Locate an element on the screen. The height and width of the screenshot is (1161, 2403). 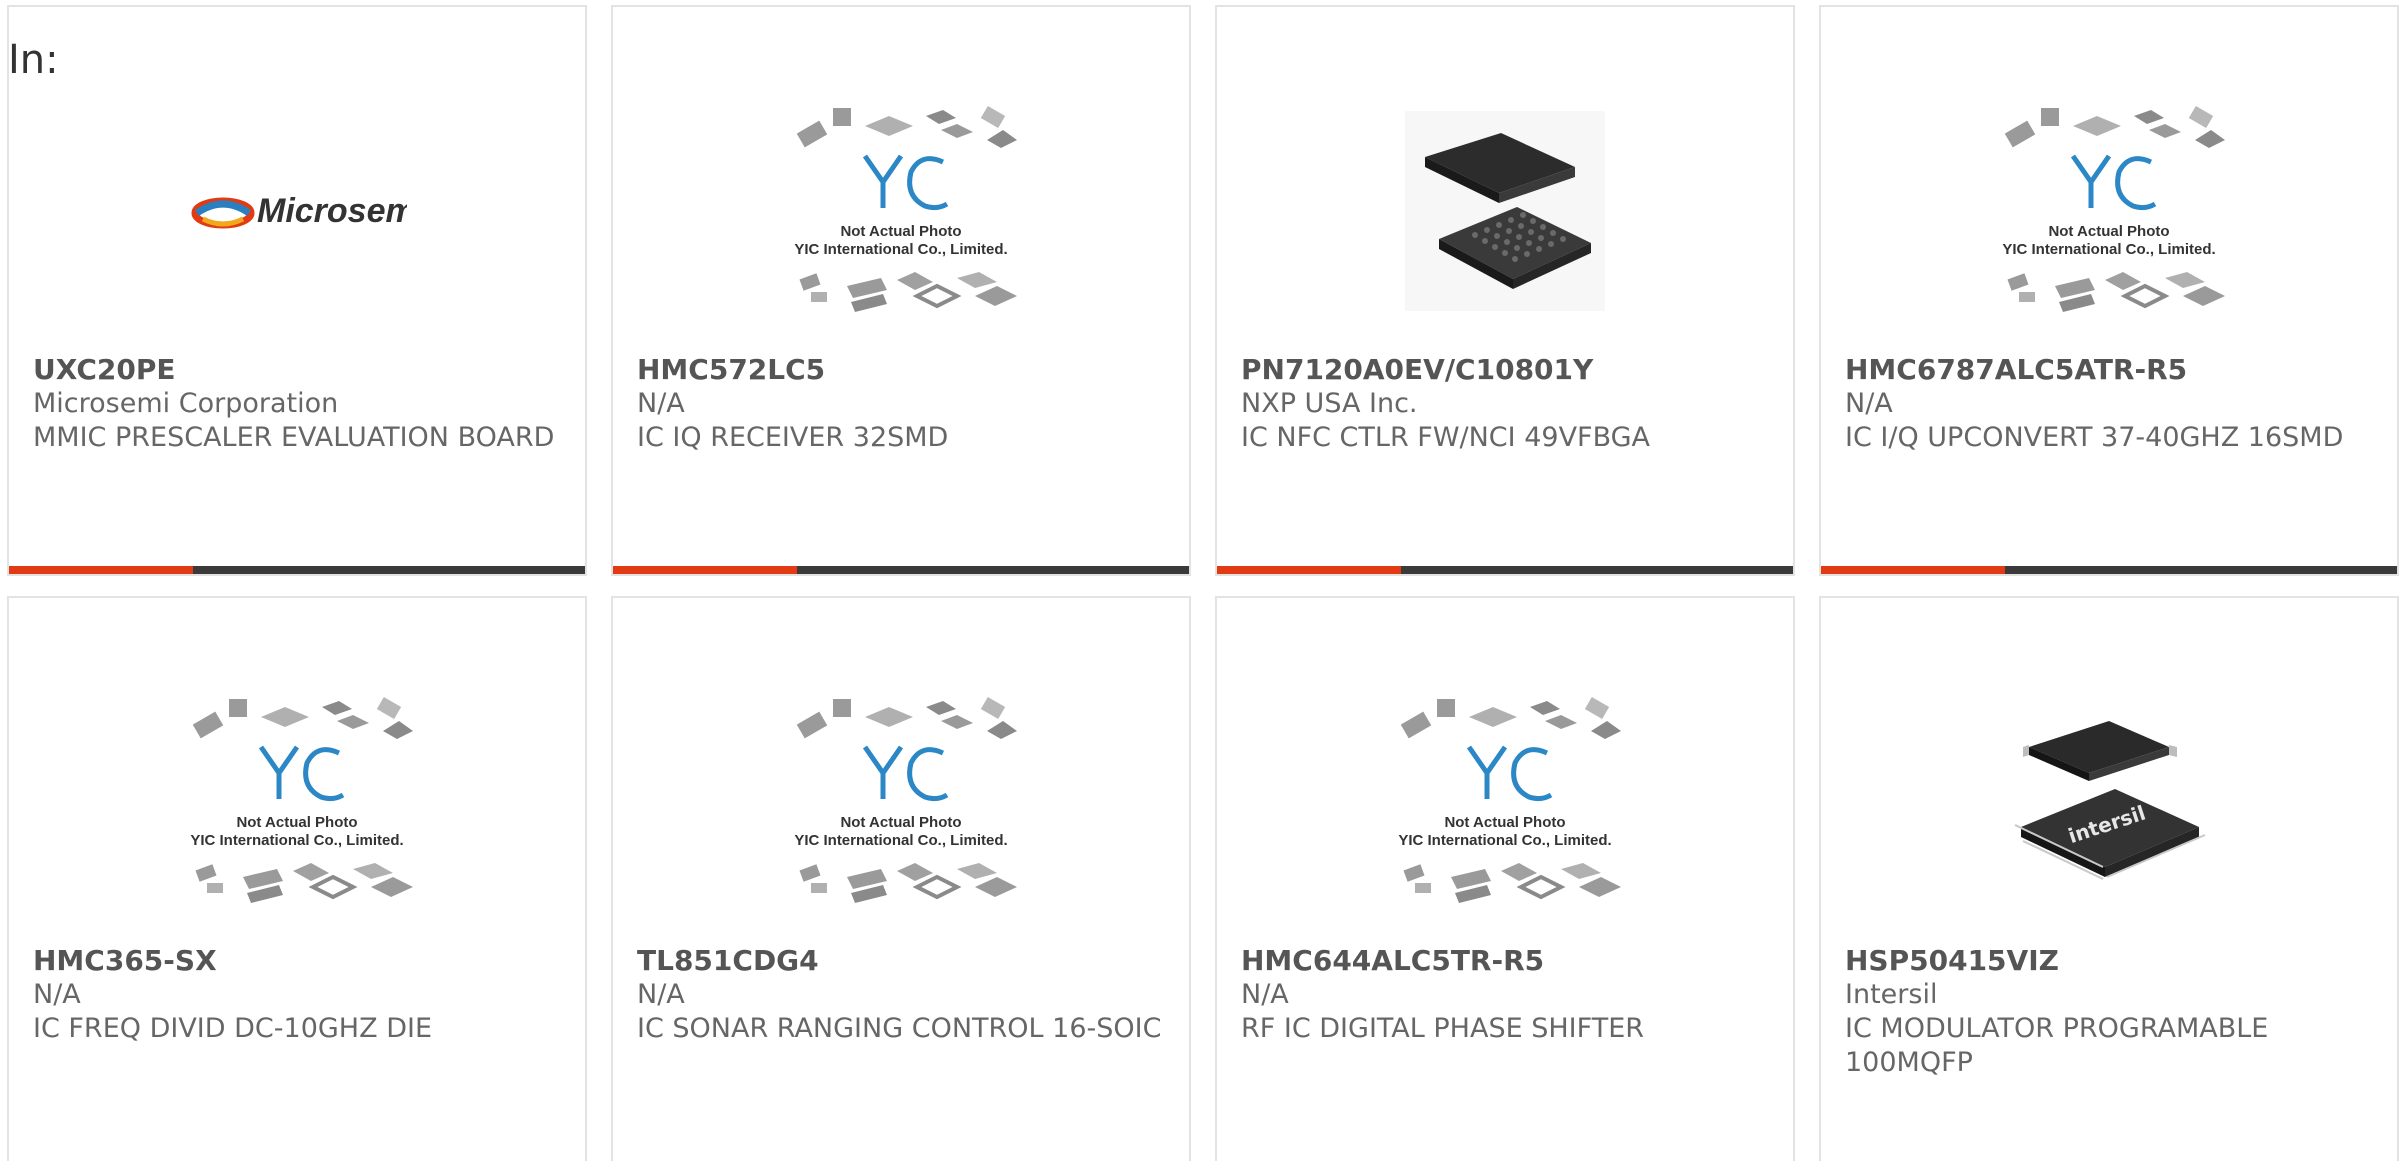
product-info: HMC572LC5 N/A IC IQ RECEIVER 32SMD is located at coordinates (903, 404).